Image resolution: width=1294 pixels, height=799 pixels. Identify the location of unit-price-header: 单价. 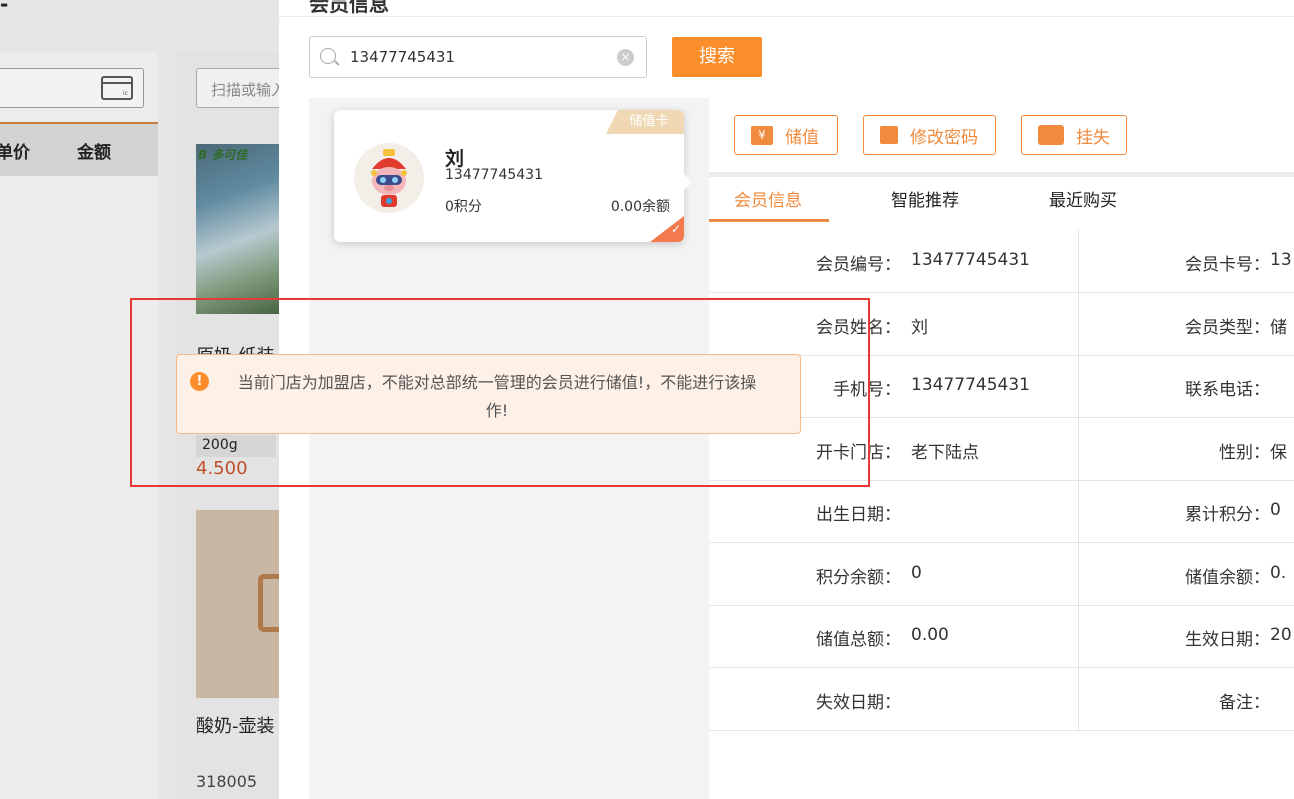
(15, 153).